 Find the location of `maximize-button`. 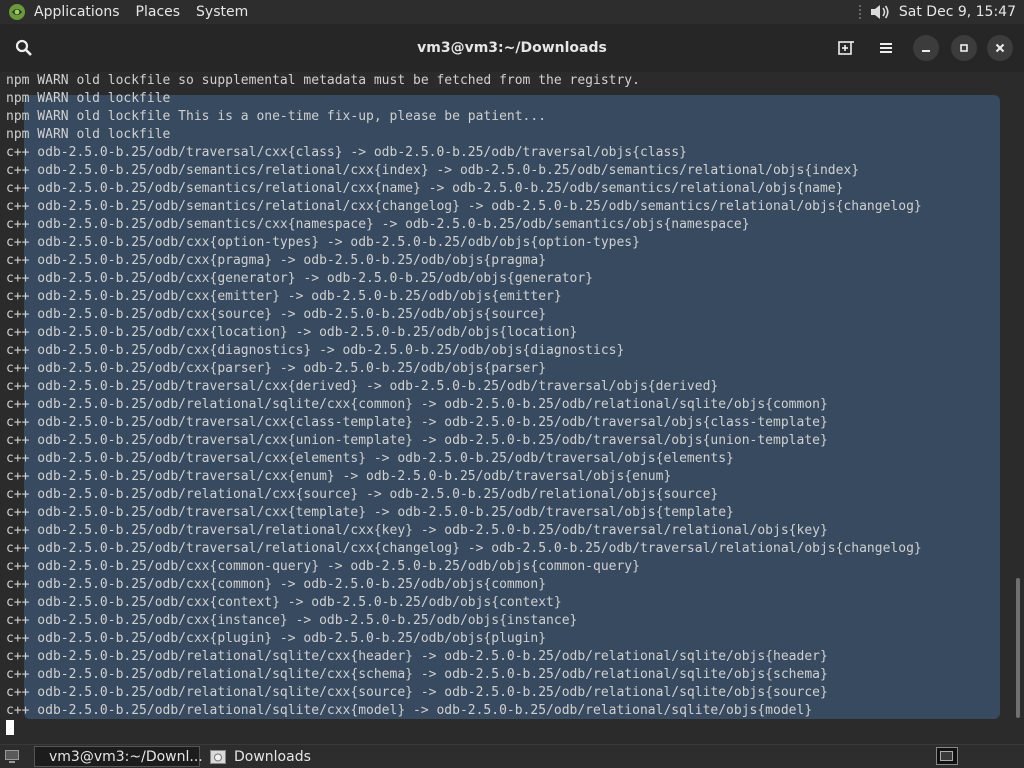

maximize-button is located at coordinates (964, 48).